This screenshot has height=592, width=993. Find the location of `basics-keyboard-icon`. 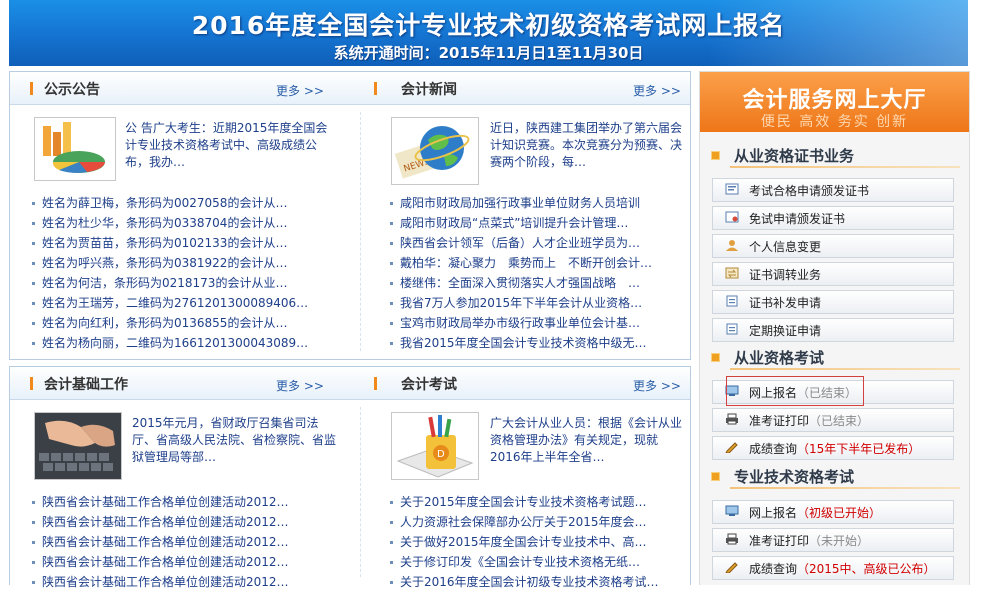

basics-keyboard-icon is located at coordinates (78, 446).